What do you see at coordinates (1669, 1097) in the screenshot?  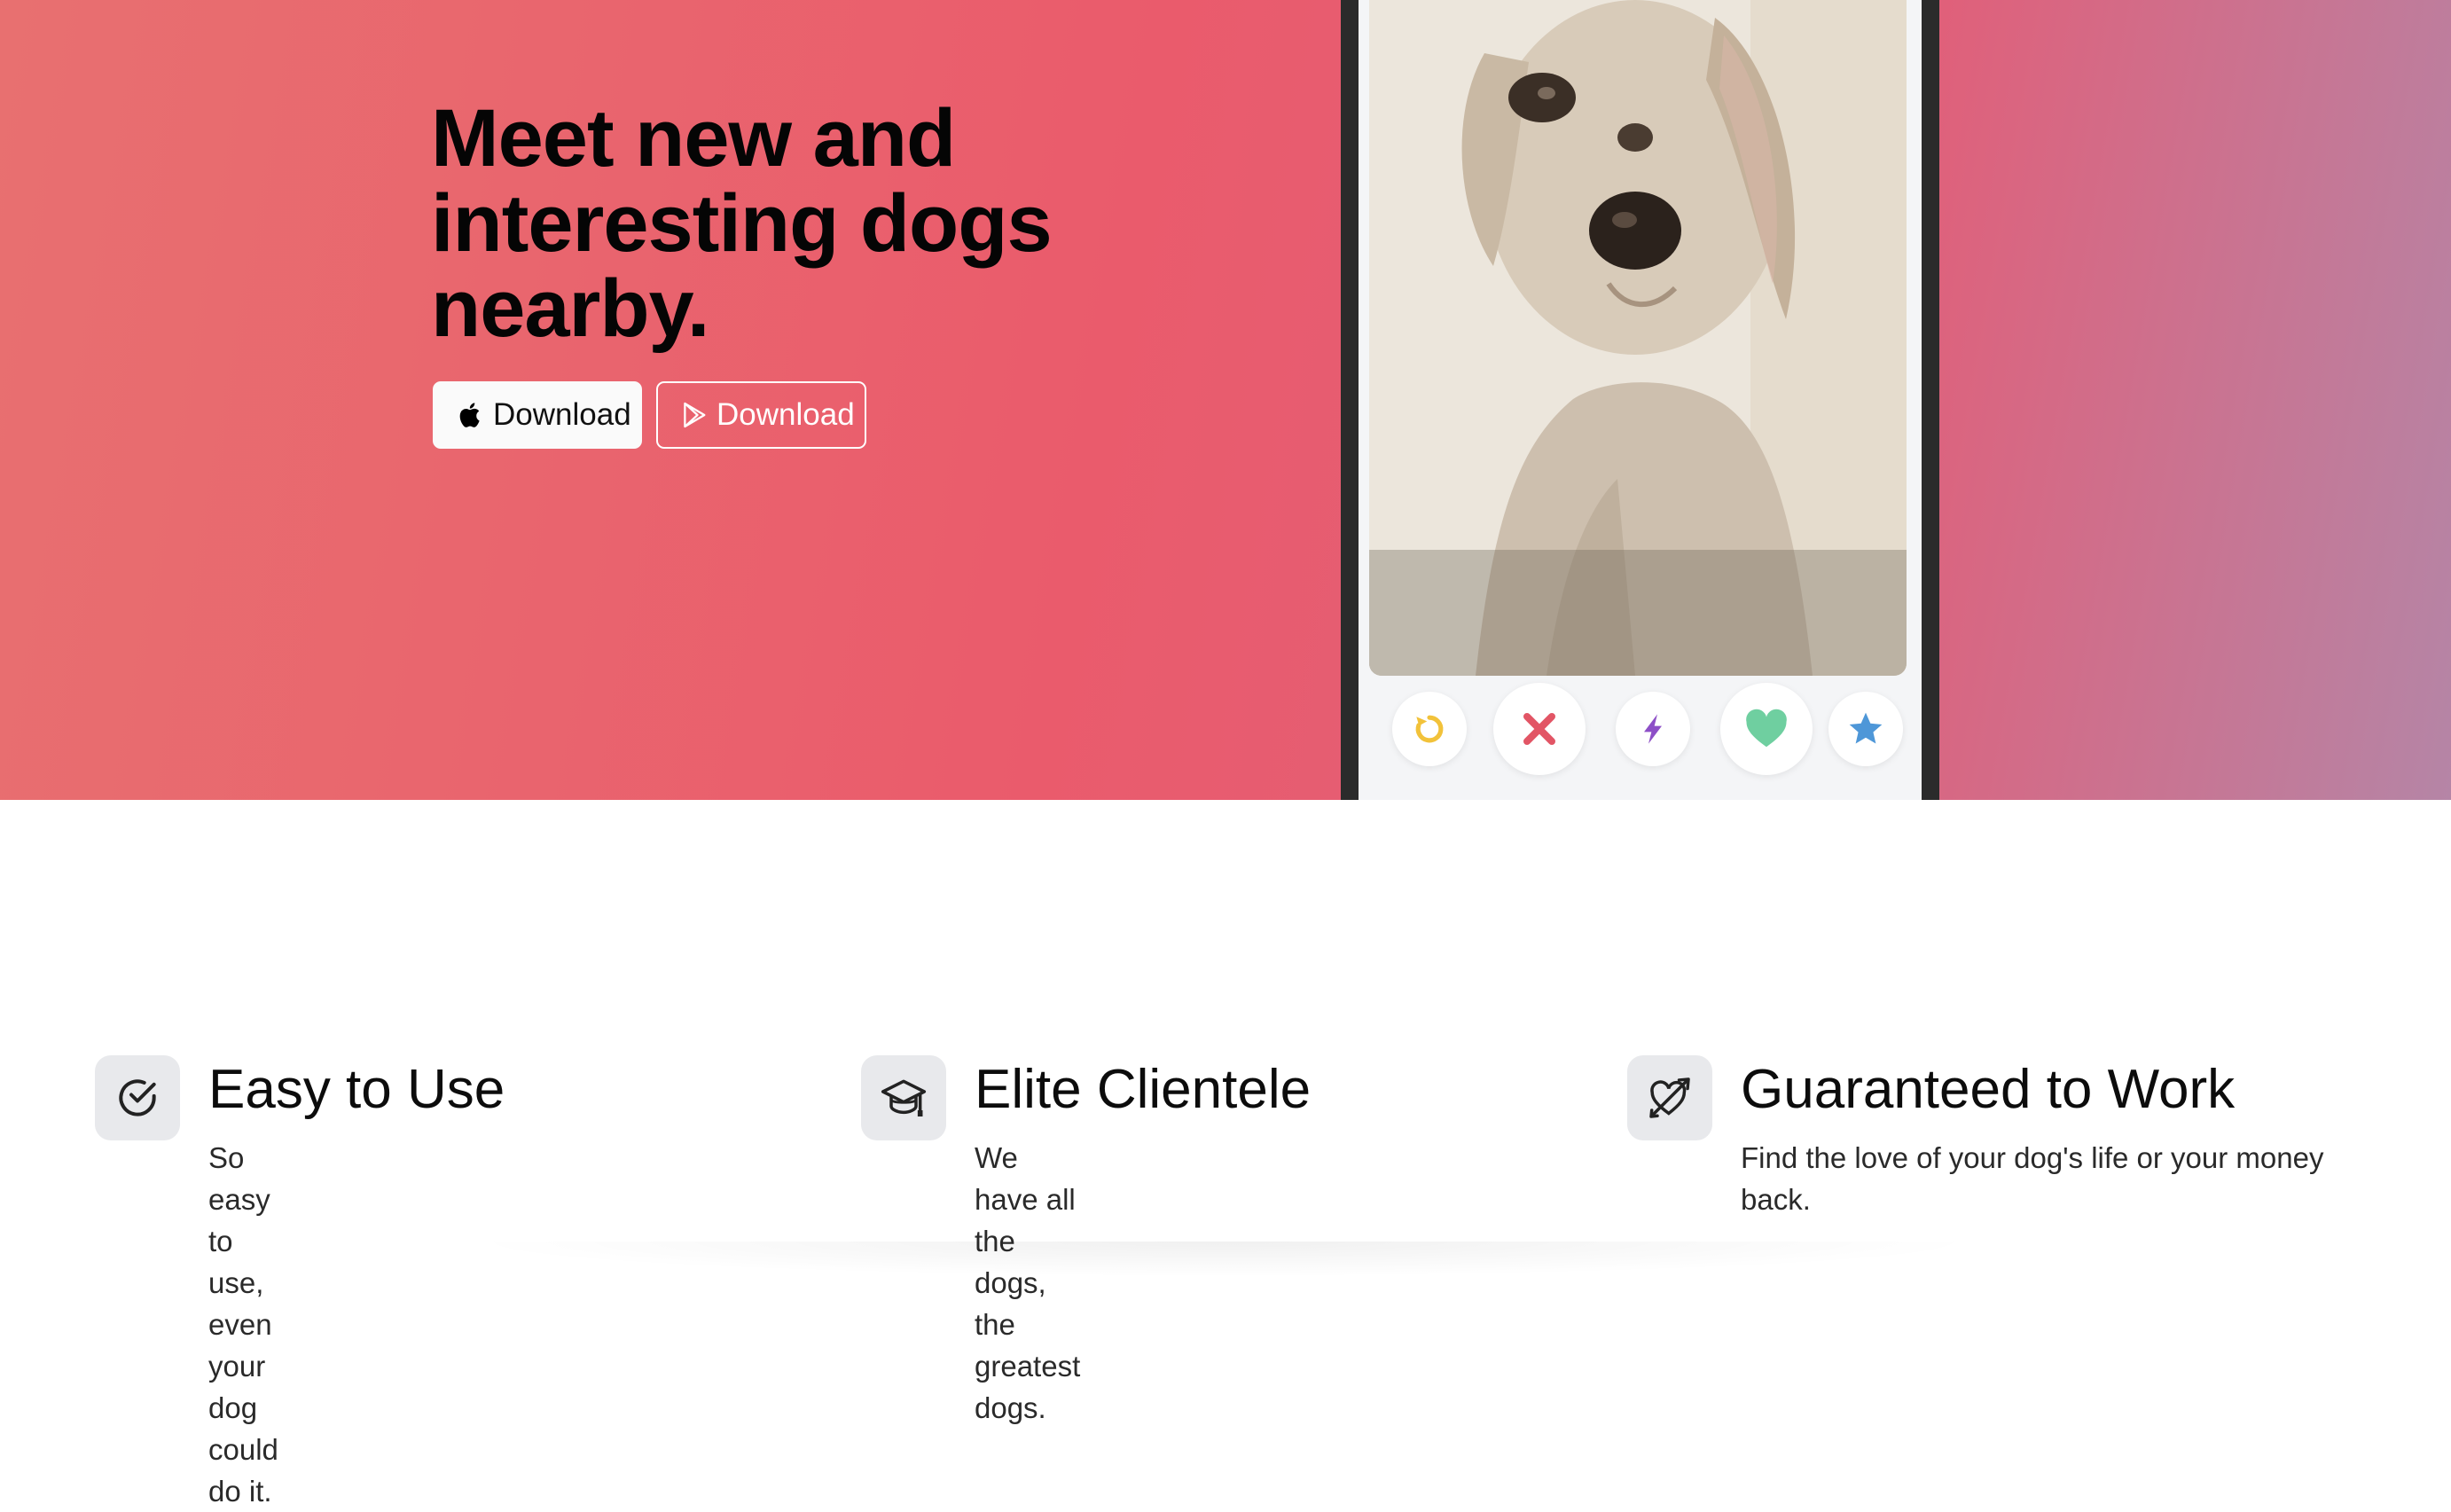 I see `heart-arrow-icon` at bounding box center [1669, 1097].